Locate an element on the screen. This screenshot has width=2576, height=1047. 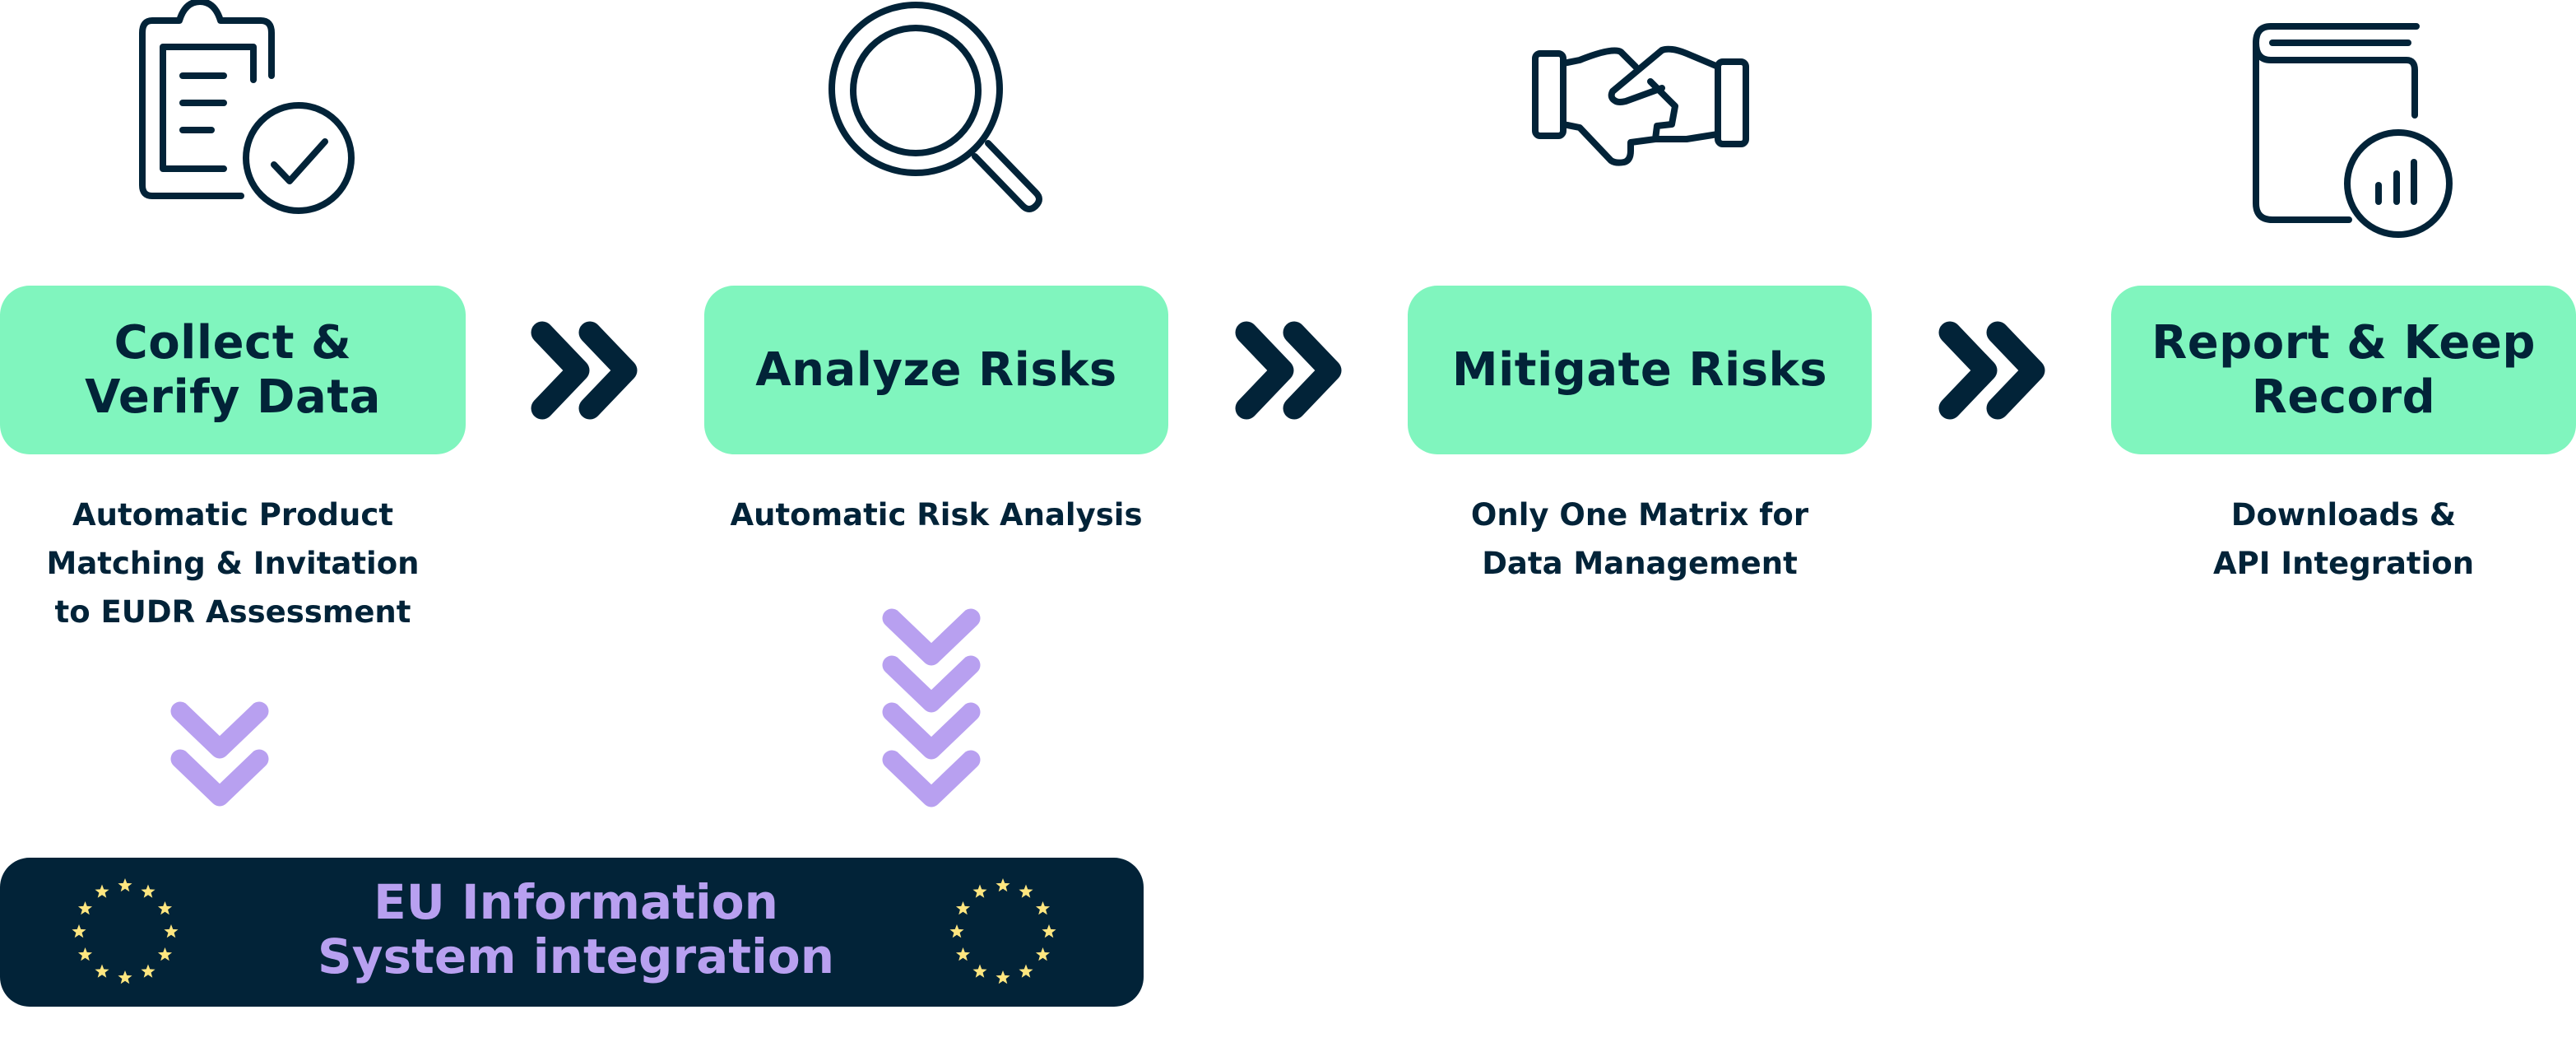
step-description: Automatic Risk Analysis is located at coordinates (937, 515).